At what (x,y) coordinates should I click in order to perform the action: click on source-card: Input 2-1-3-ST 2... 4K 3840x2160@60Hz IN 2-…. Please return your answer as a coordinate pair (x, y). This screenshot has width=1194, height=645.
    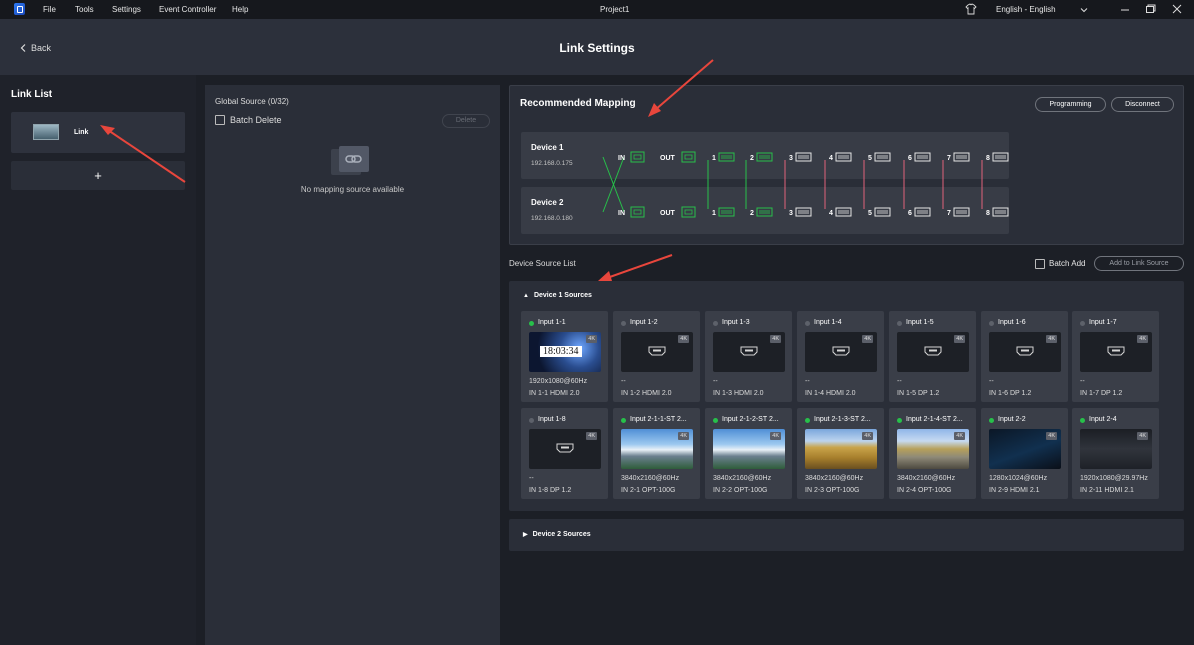
    Looking at the image, I should click on (840, 453).